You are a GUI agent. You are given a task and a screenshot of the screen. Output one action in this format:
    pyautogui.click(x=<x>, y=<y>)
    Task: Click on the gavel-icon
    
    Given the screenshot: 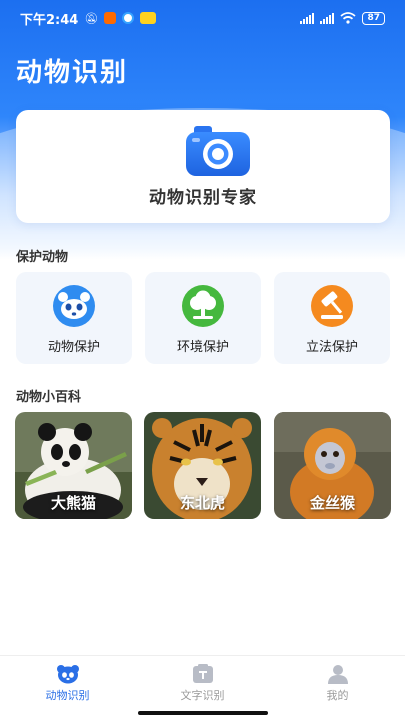 What is the action you would take?
    pyautogui.click(x=332, y=306)
    